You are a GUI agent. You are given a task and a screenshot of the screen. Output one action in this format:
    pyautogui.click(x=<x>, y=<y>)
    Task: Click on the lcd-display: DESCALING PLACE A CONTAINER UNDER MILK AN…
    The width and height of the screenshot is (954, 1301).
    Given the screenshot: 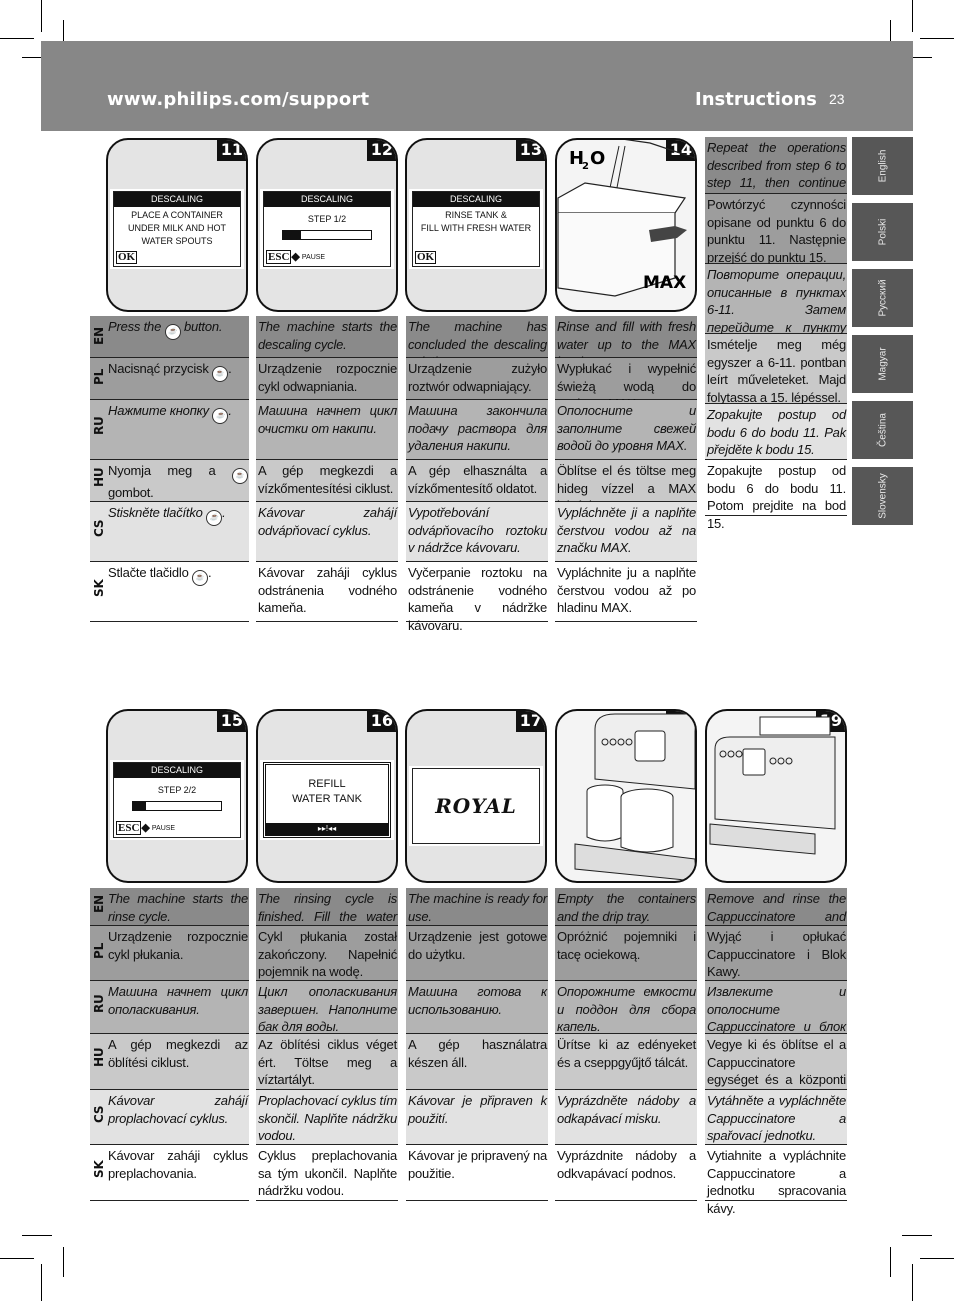 What is the action you would take?
    pyautogui.click(x=177, y=229)
    